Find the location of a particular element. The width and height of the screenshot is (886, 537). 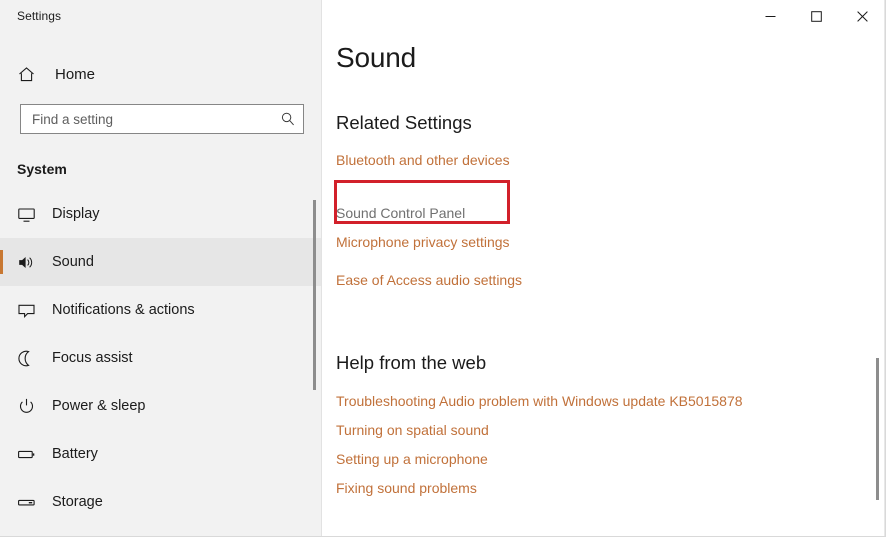

sidebar-item-home: Home is located at coordinates (160, 74).